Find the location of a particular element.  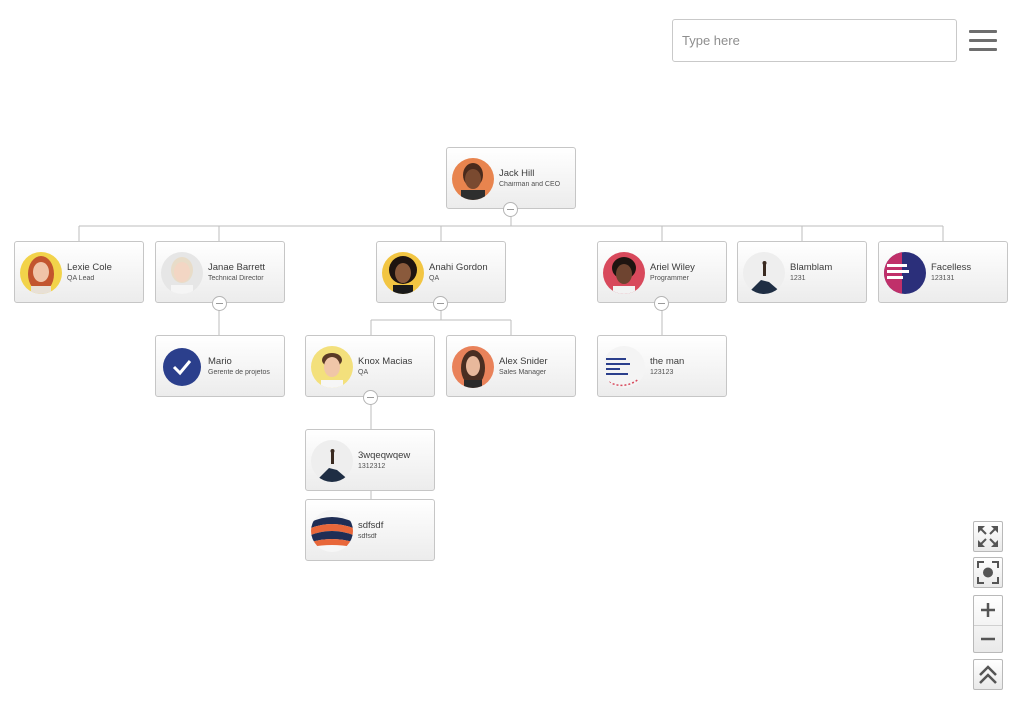

node-title: Sales Manager is located at coordinates (523, 372).